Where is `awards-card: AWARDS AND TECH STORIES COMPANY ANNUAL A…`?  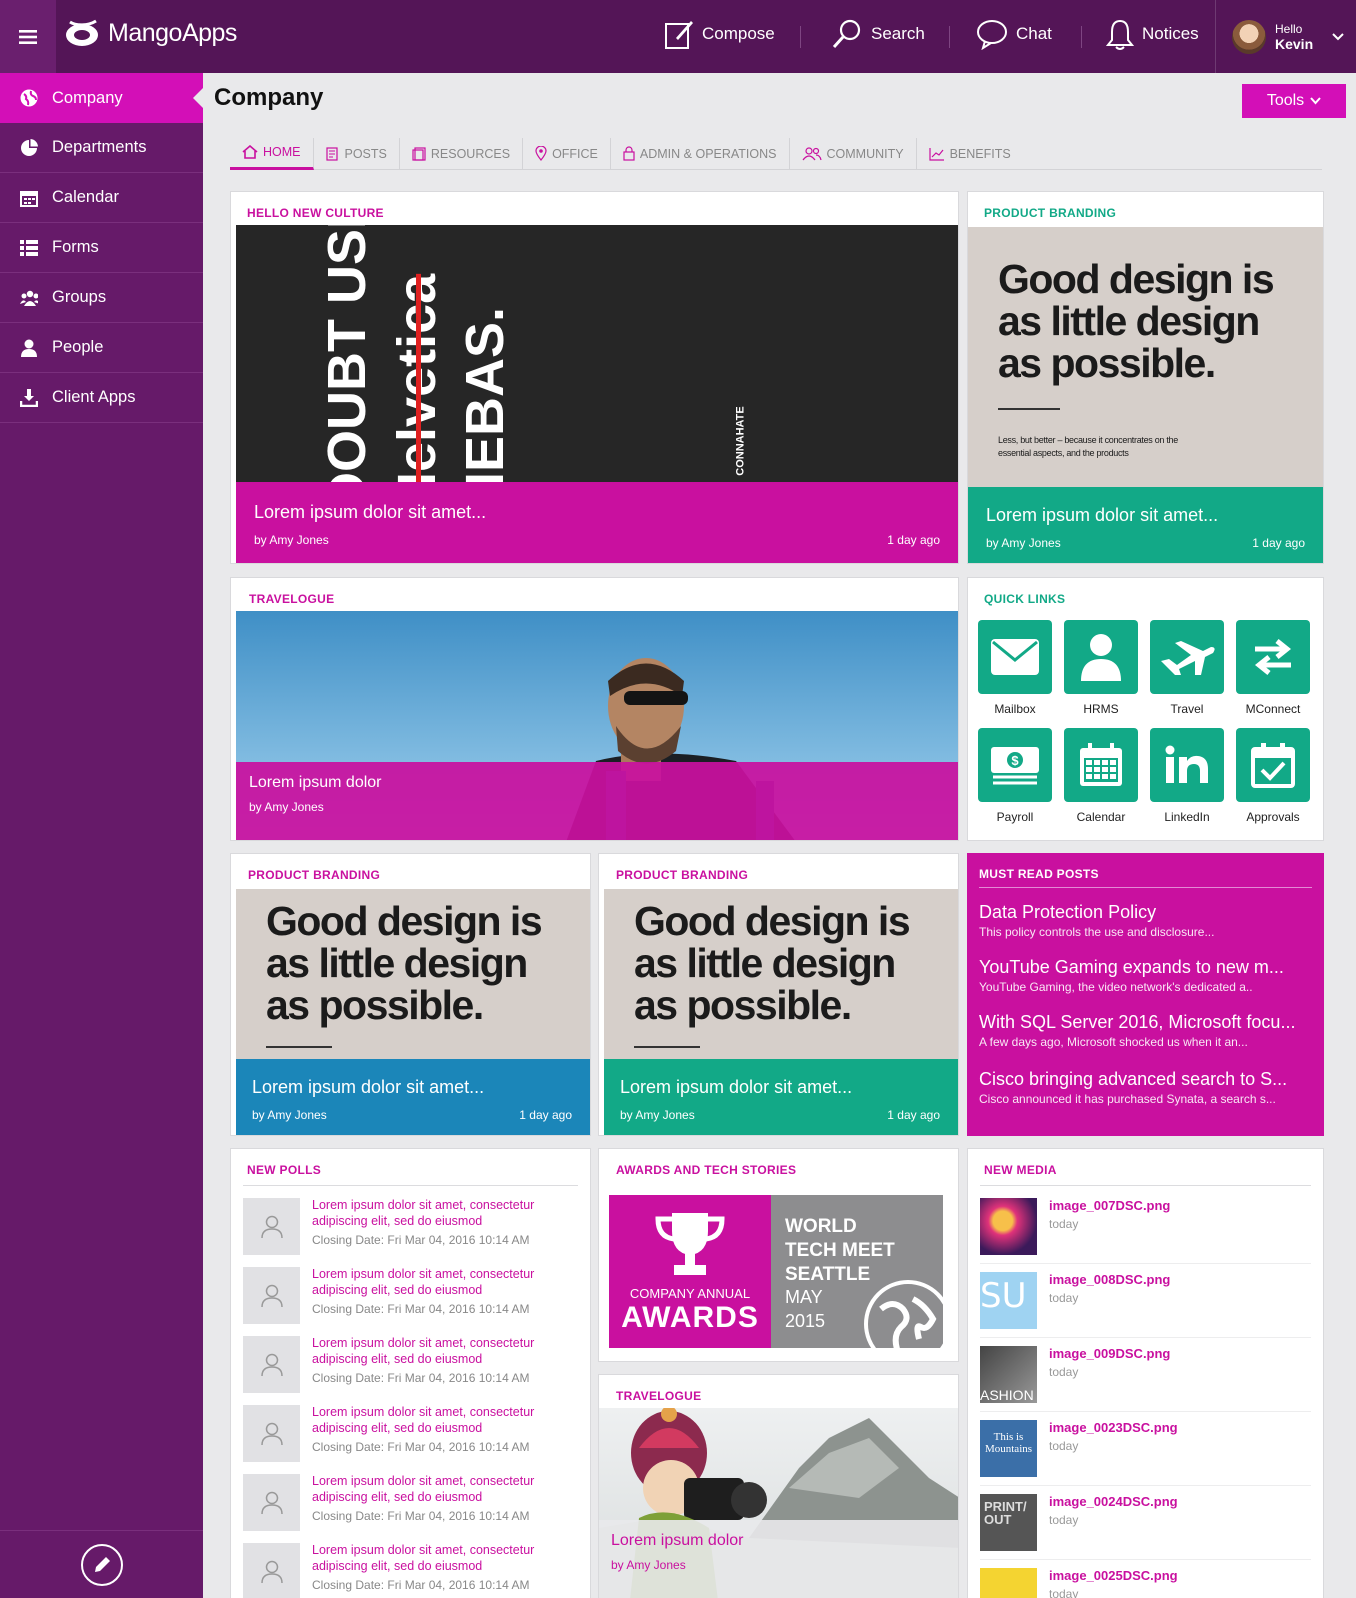 awards-card: AWARDS AND TECH STORIES COMPANY ANNUAL A… is located at coordinates (778, 1255).